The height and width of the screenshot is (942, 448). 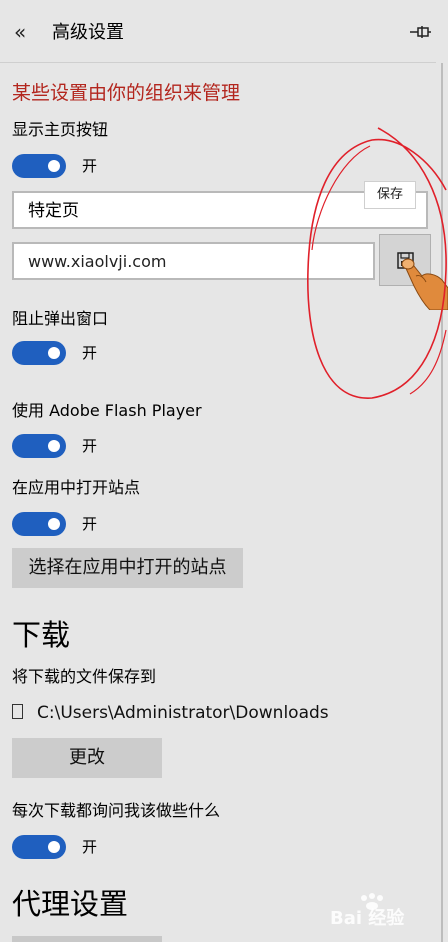 What do you see at coordinates (88, 32) in the screenshot?
I see `page-title: 高级设置` at bounding box center [88, 32].